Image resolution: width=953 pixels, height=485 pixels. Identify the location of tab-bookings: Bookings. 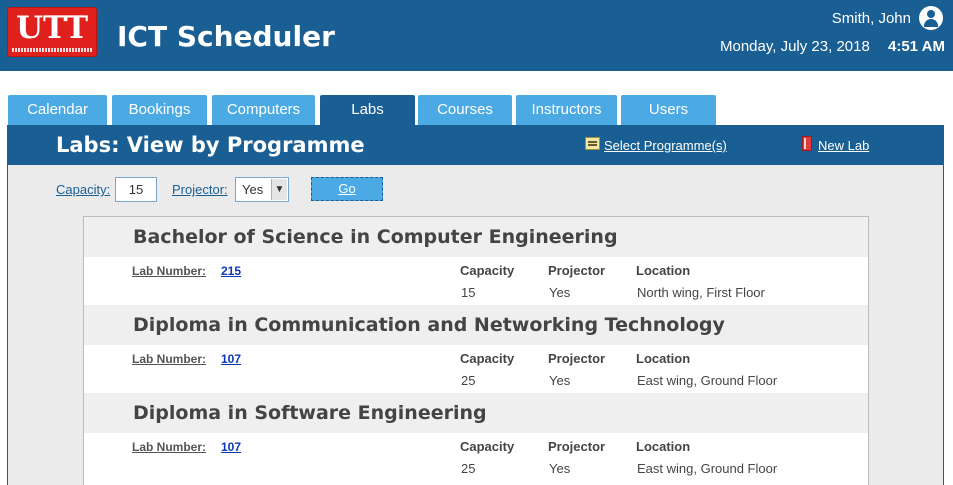
(159, 110).